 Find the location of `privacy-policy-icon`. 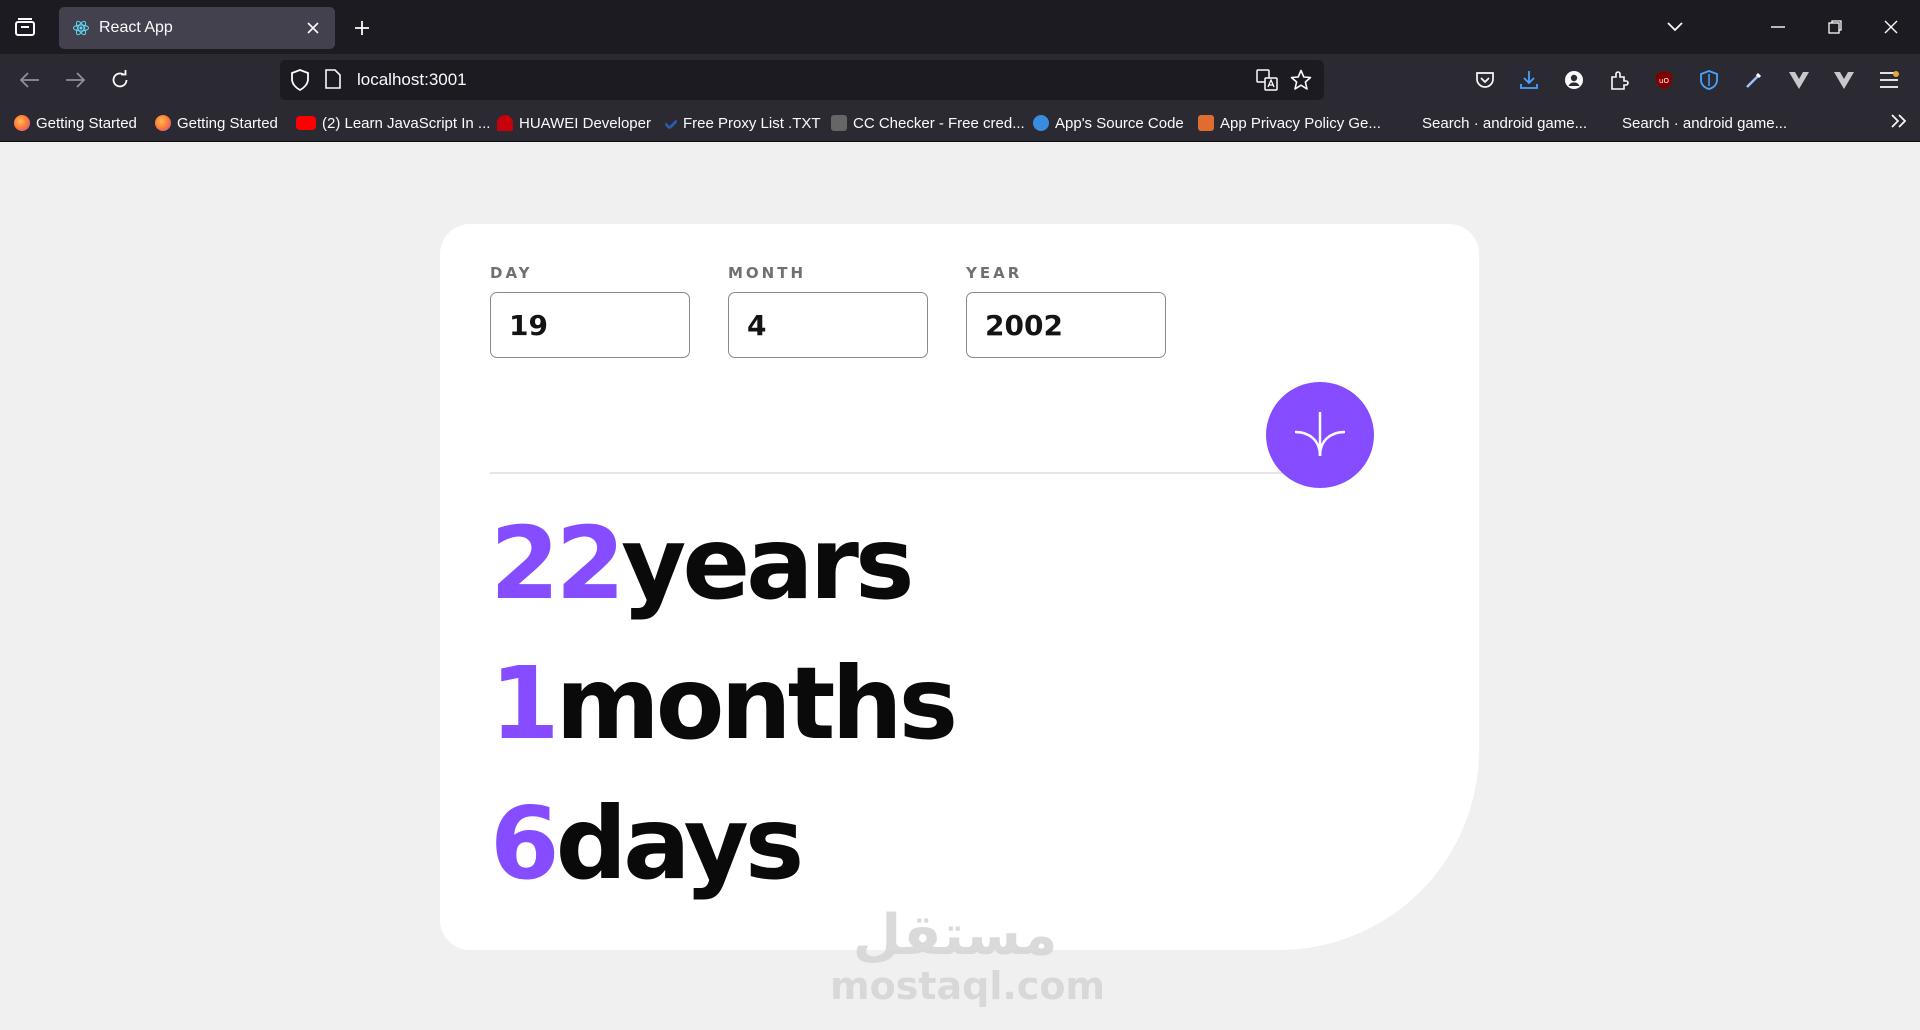

privacy-policy-icon is located at coordinates (1206, 123).